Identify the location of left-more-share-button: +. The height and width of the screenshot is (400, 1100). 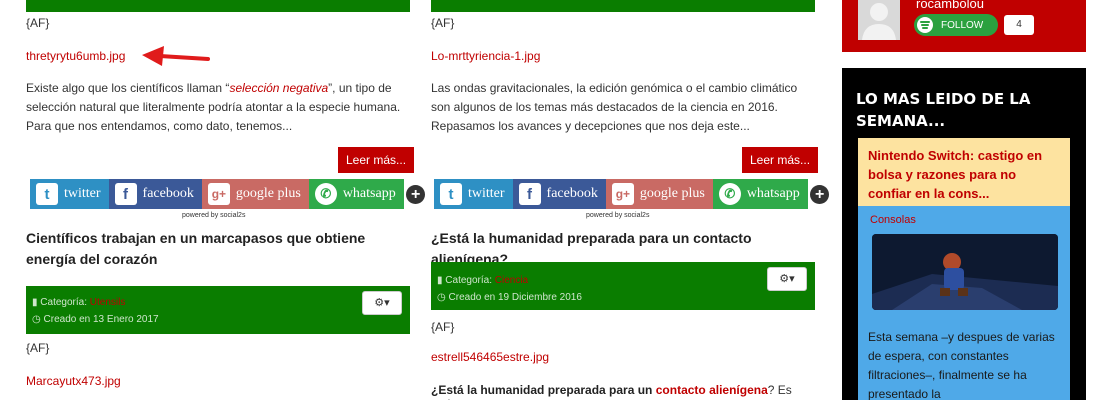
(416, 194).